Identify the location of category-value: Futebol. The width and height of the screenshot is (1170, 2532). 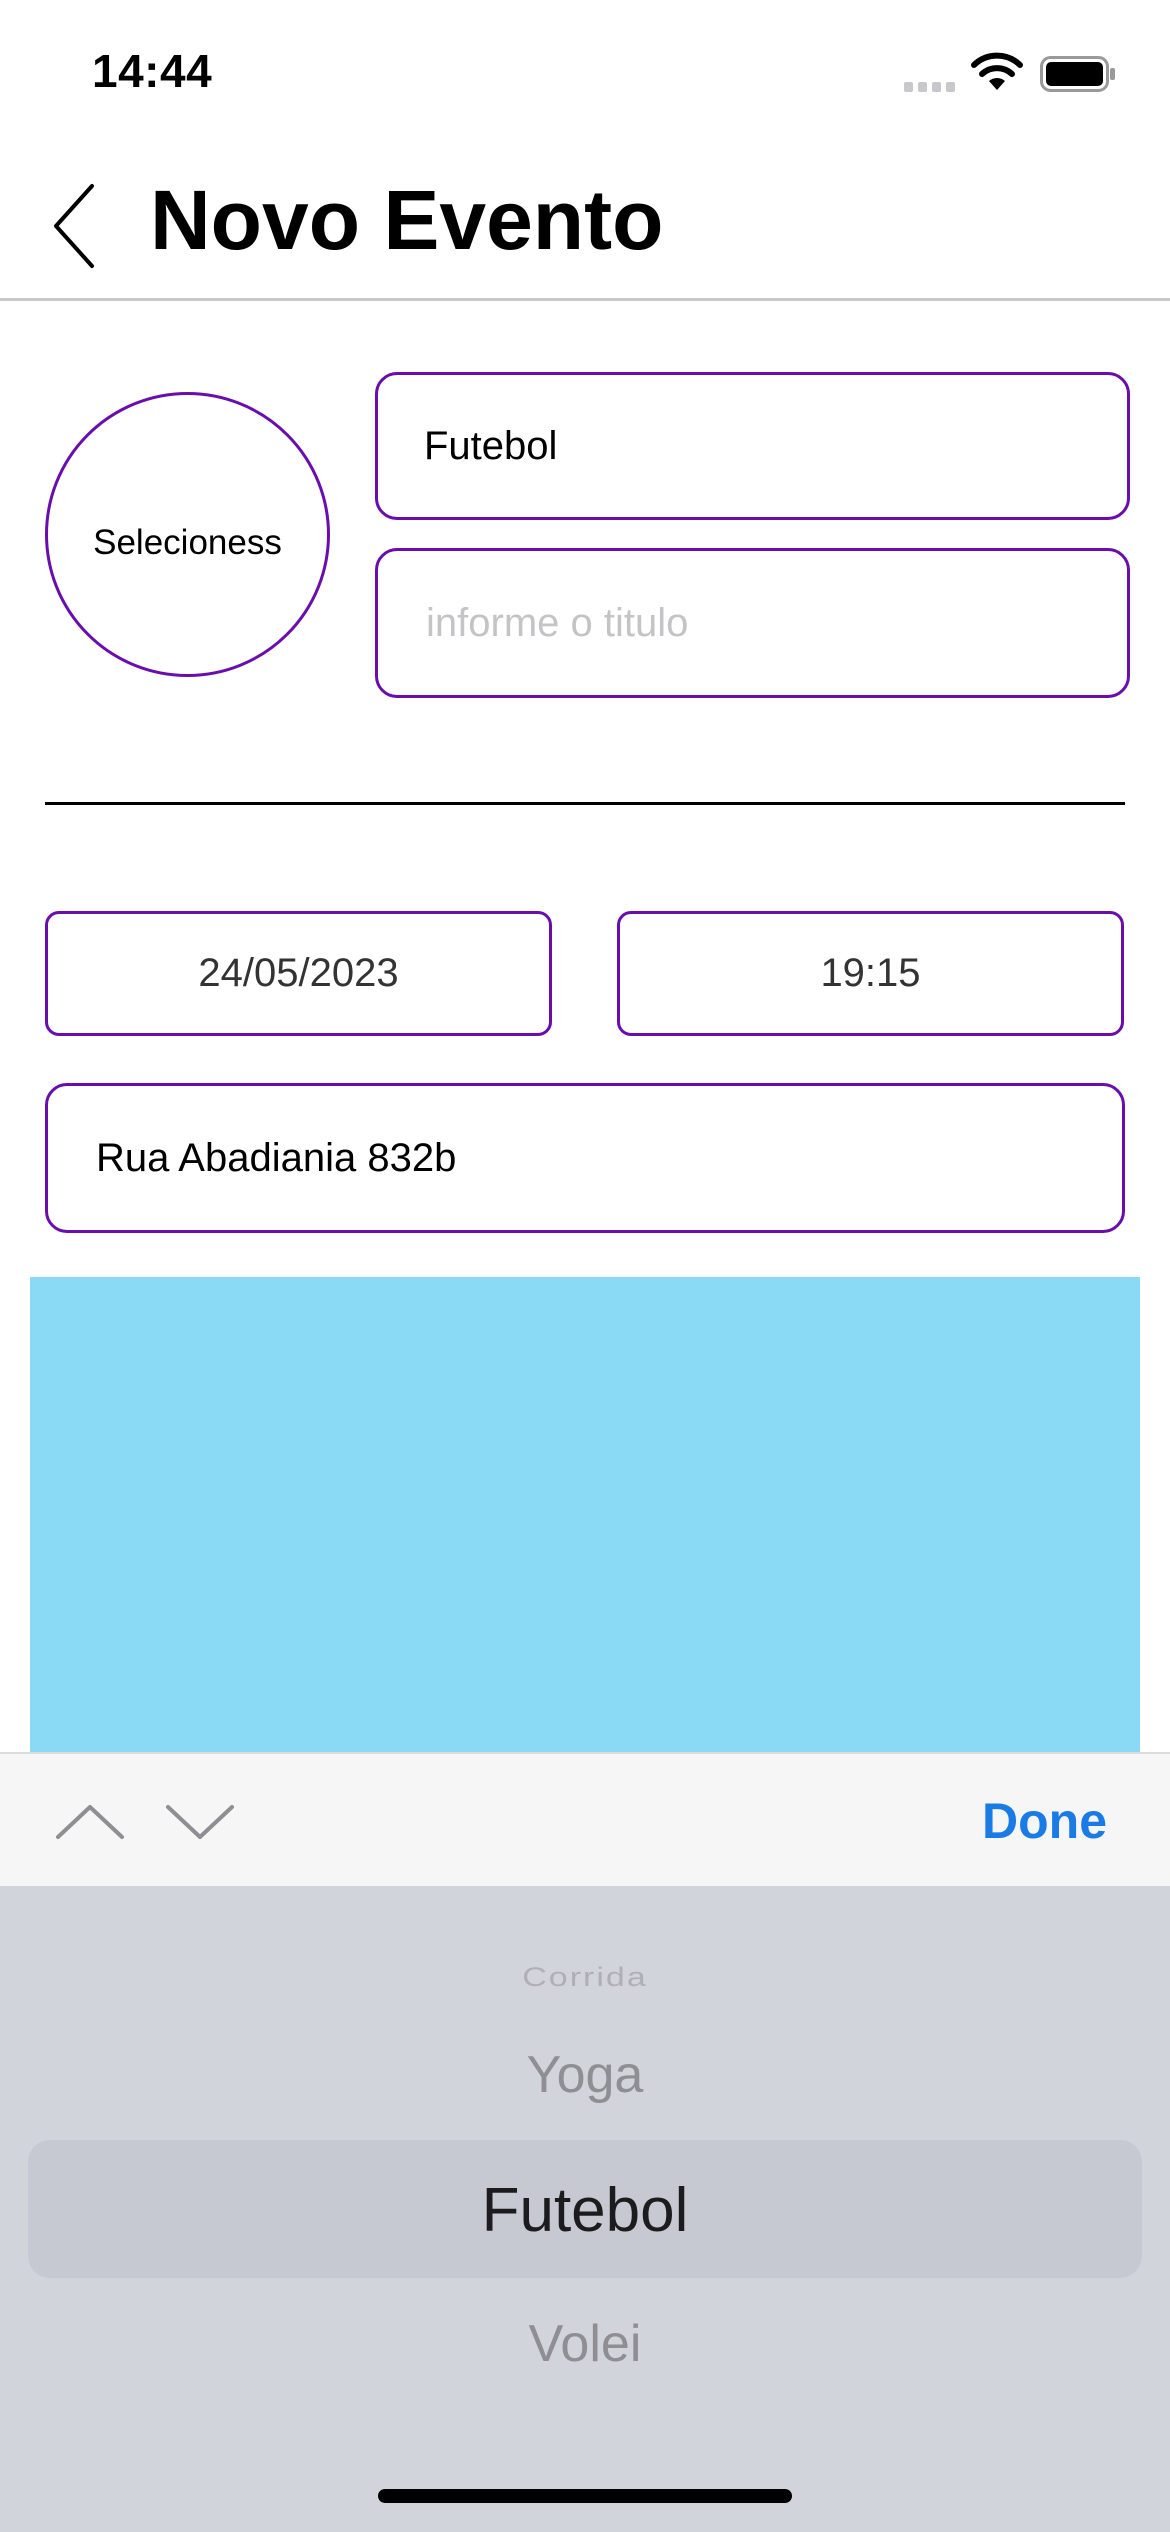
(491, 445).